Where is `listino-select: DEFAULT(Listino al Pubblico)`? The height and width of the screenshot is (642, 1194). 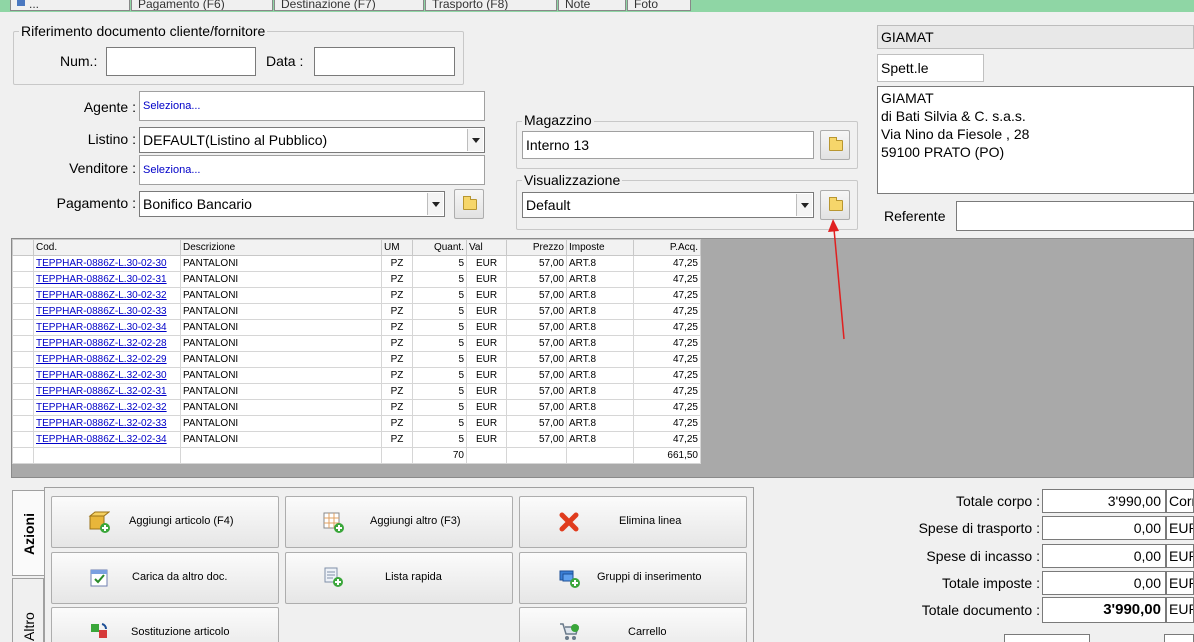 listino-select: DEFAULT(Listino al Pubblico) is located at coordinates (312, 140).